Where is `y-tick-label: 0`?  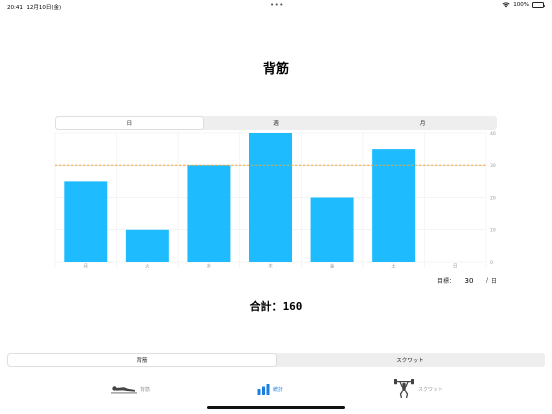
y-tick-label: 0 is located at coordinates (491, 263).